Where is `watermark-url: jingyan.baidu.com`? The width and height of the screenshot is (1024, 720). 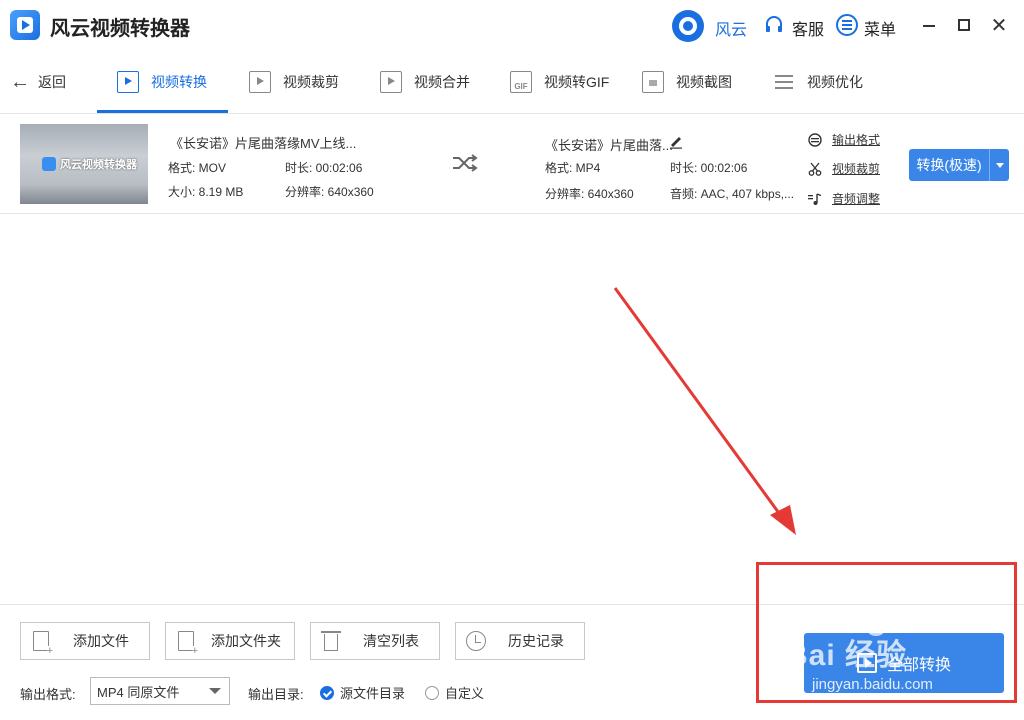
watermark-url: jingyan.baidu.com is located at coordinates (872, 684).